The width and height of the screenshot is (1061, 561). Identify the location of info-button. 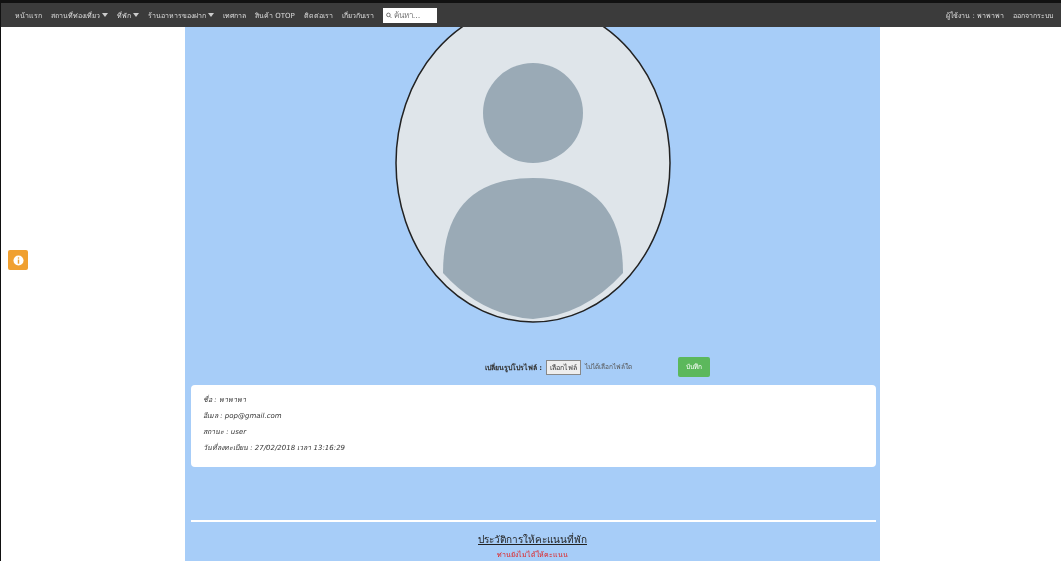
(18, 260).